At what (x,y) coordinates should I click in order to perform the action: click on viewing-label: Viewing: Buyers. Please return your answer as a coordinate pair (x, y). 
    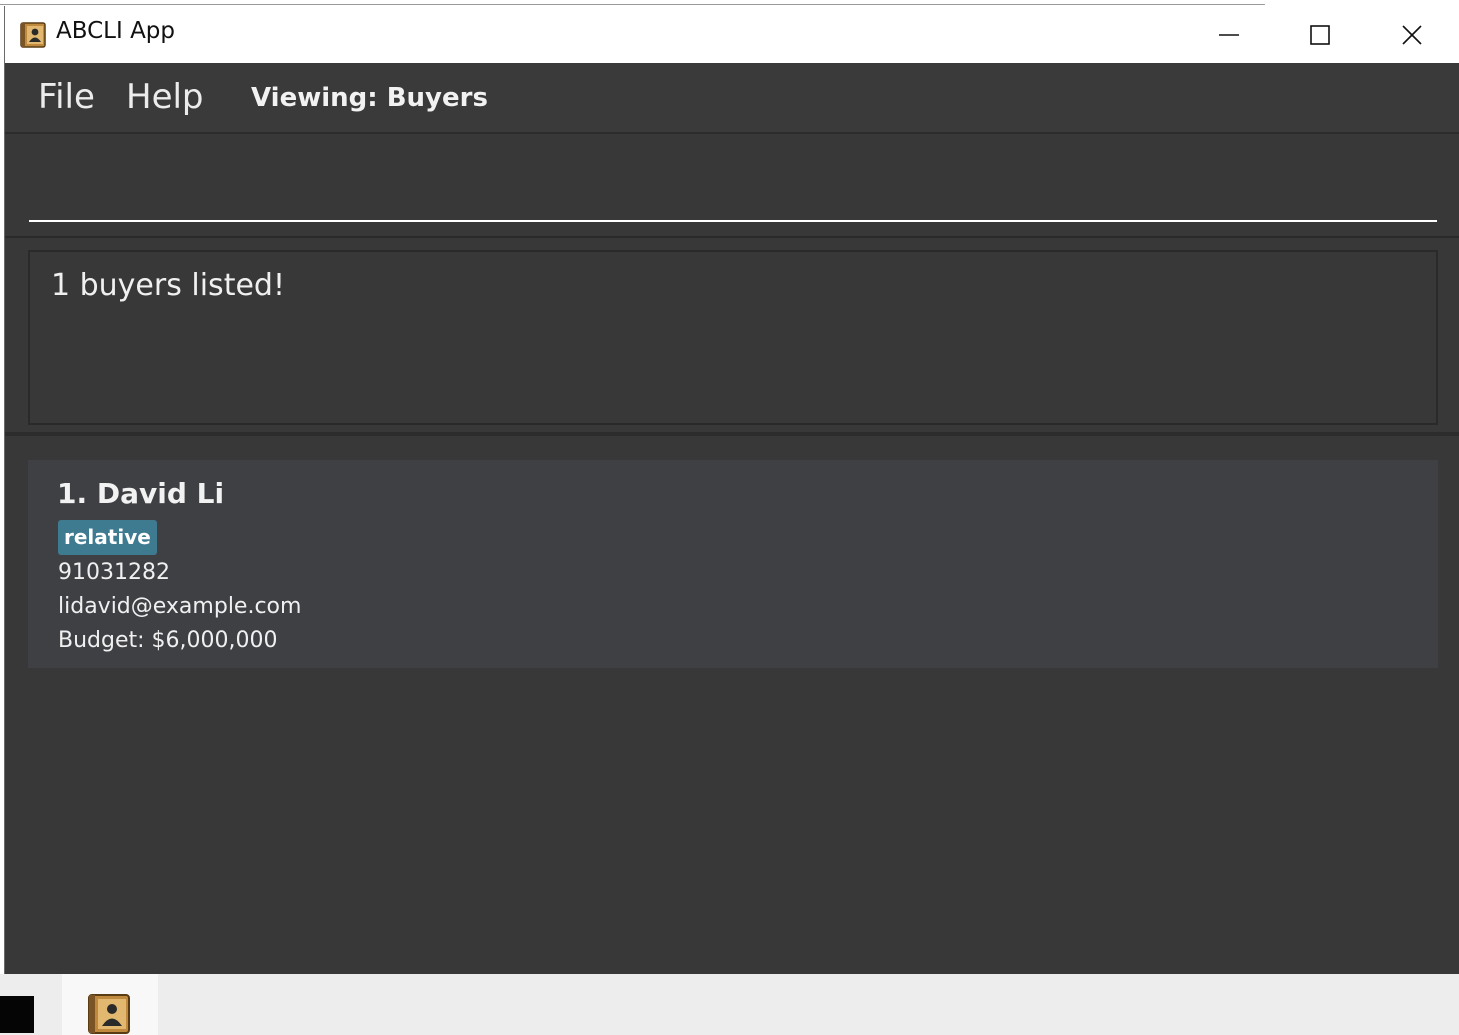
    Looking at the image, I should click on (369, 98).